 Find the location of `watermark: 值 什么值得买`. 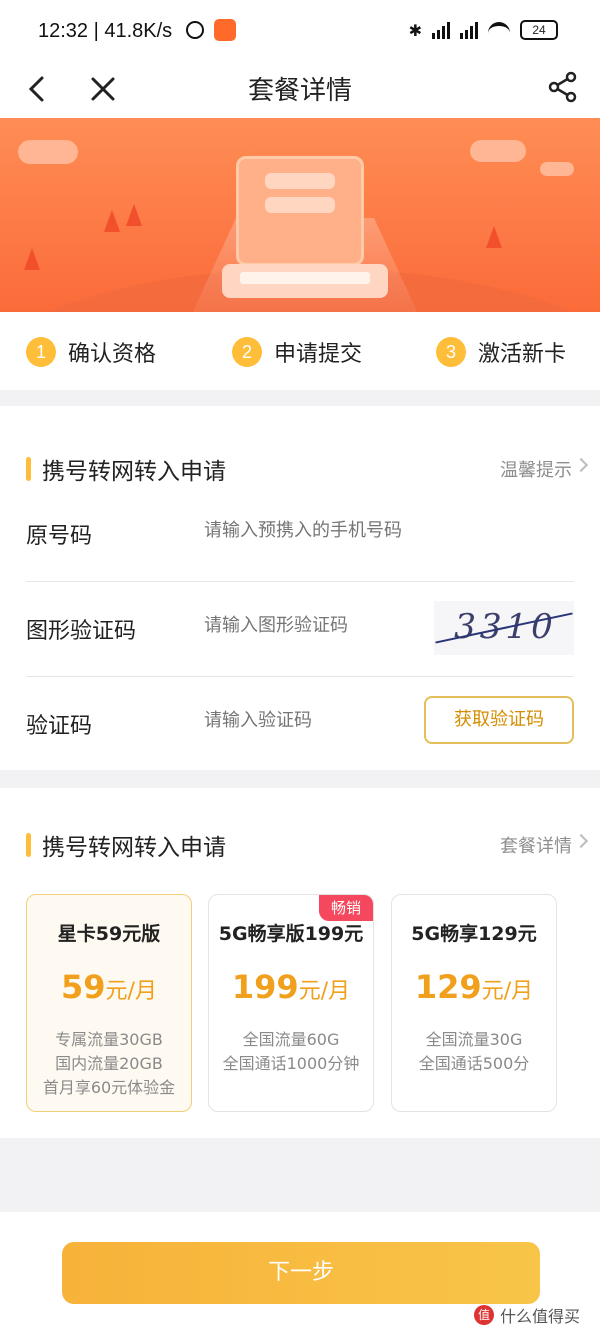

watermark: 值 什么值得买 is located at coordinates (526, 1315).